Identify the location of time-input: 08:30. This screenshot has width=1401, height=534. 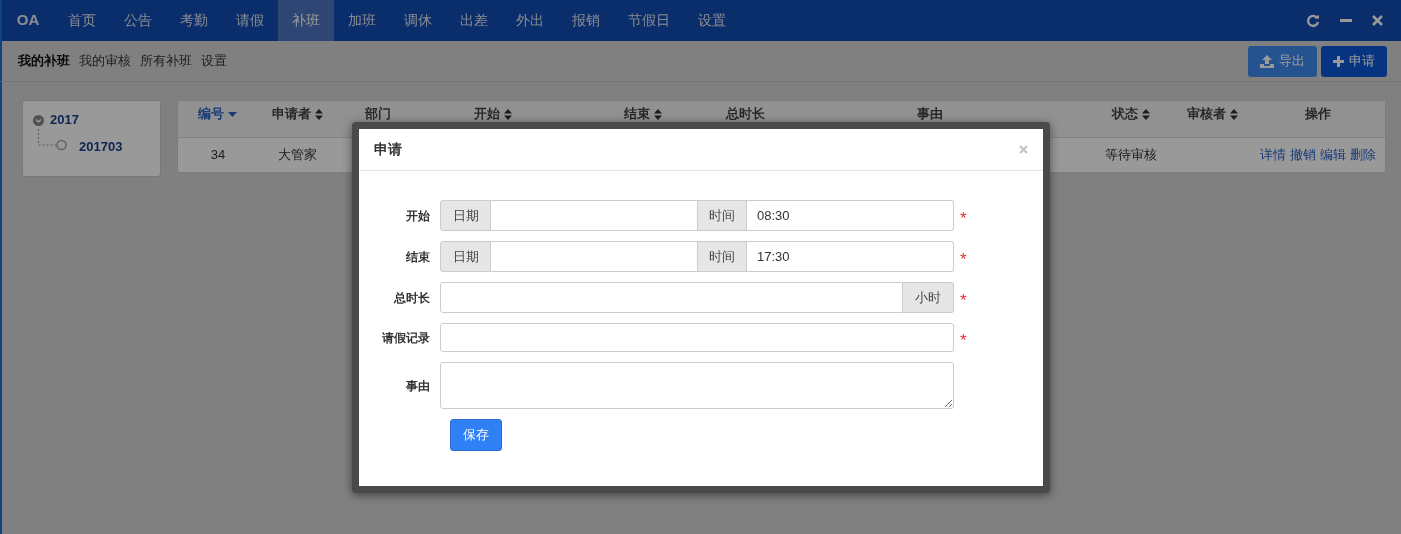
(850, 215).